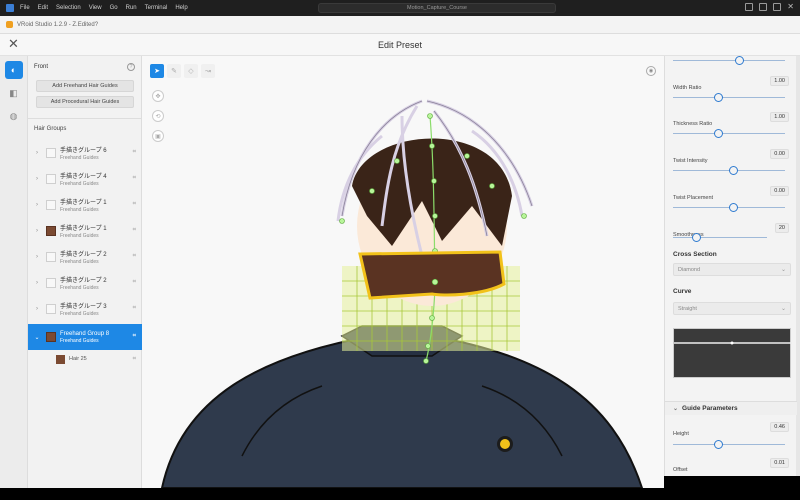 Image resolution: width=800 pixels, height=500 pixels. Describe the element at coordinates (85, 309) in the screenshot. I see `hair-group-item: › 手描きグループ 3 Freehand Guides ⌗` at that location.